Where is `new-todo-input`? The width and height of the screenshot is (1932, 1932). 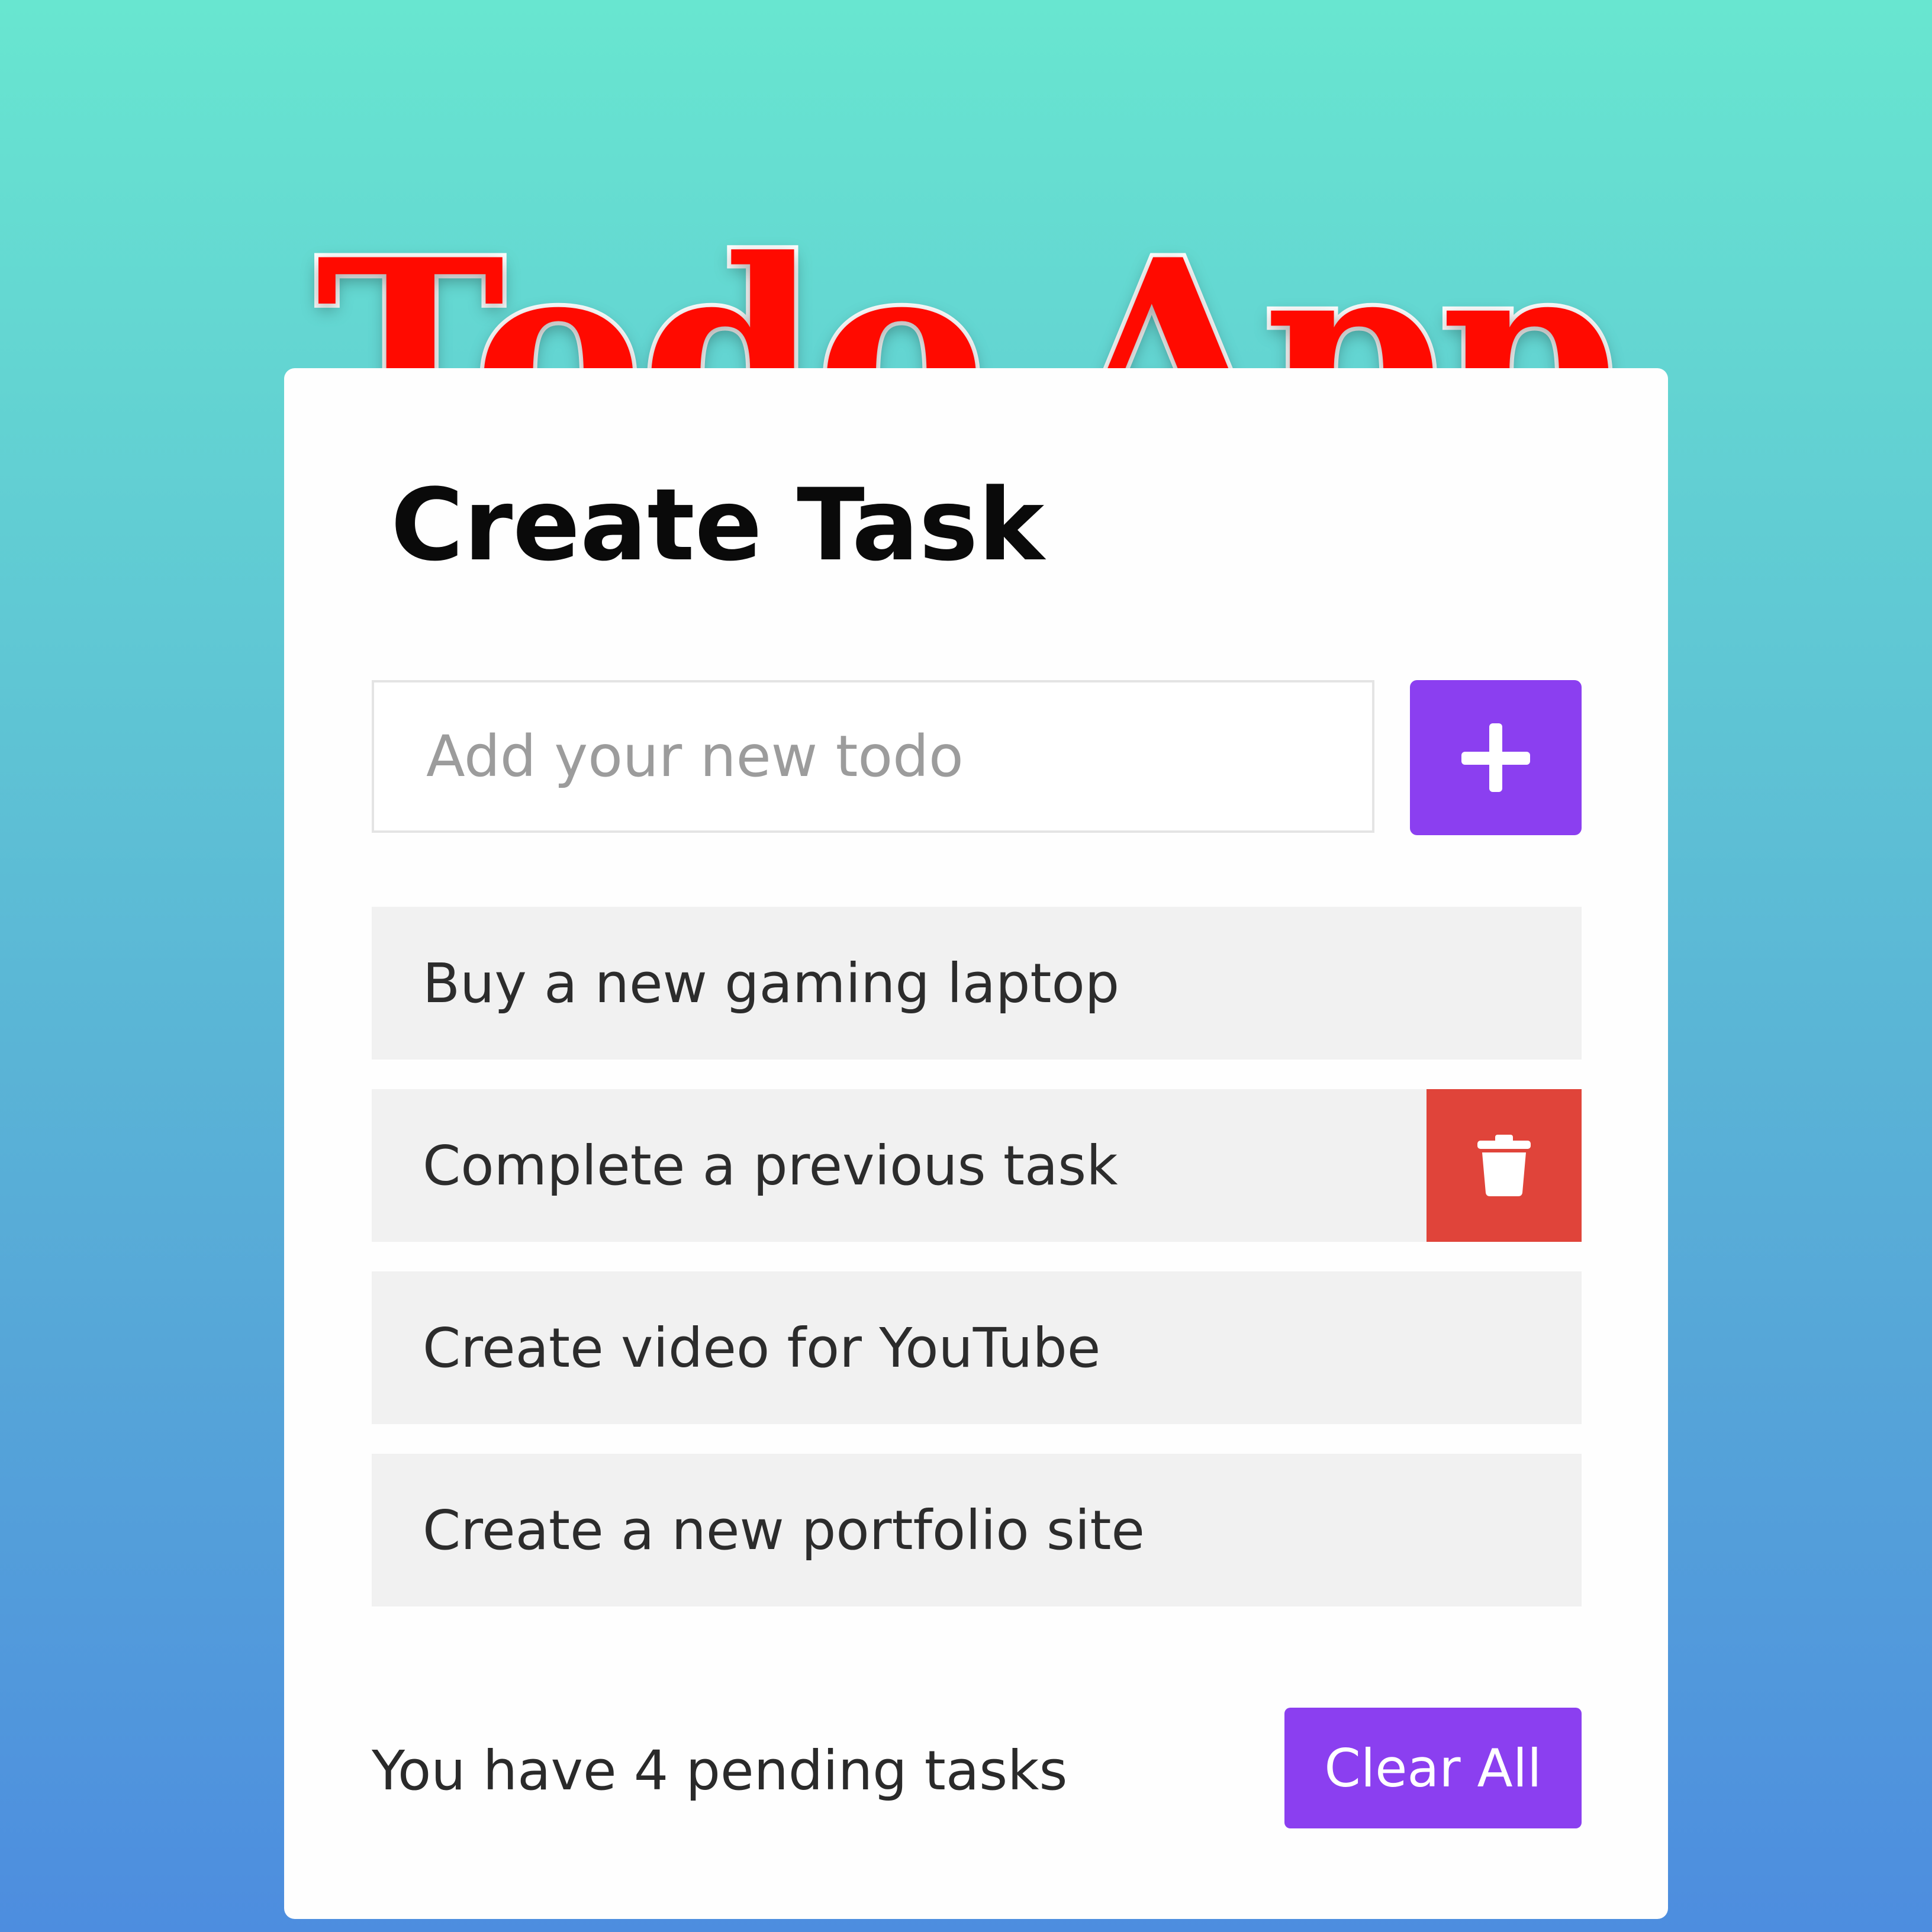 new-todo-input is located at coordinates (873, 756).